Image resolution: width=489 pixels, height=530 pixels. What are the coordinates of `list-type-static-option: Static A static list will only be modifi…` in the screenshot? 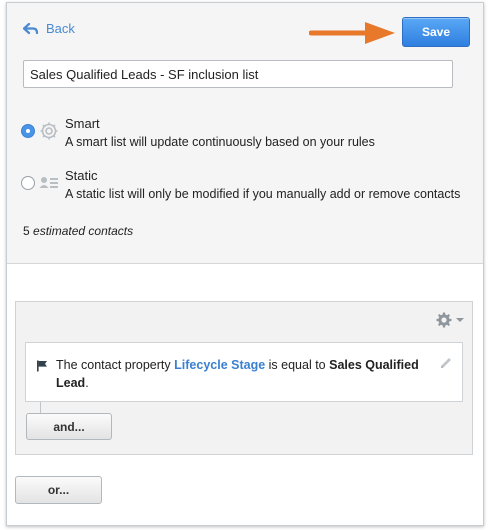 It's located at (240, 185).